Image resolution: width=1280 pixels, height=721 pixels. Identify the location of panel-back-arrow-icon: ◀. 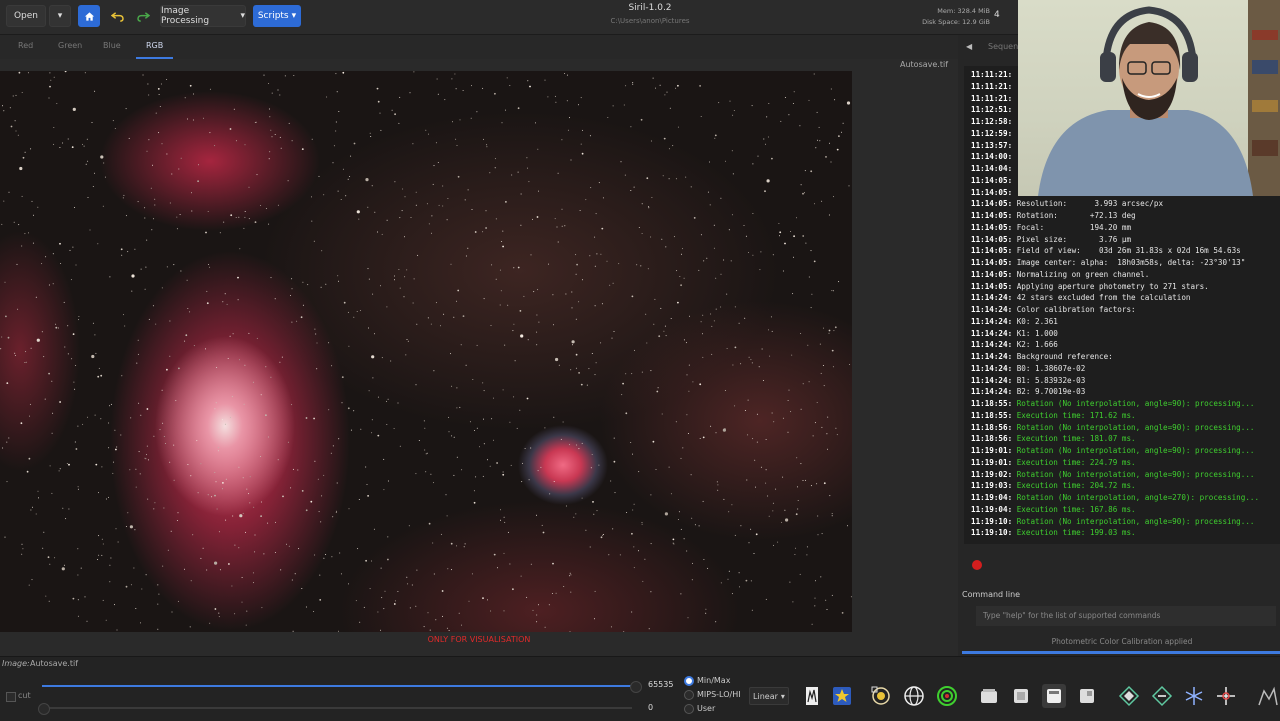
(969, 46).